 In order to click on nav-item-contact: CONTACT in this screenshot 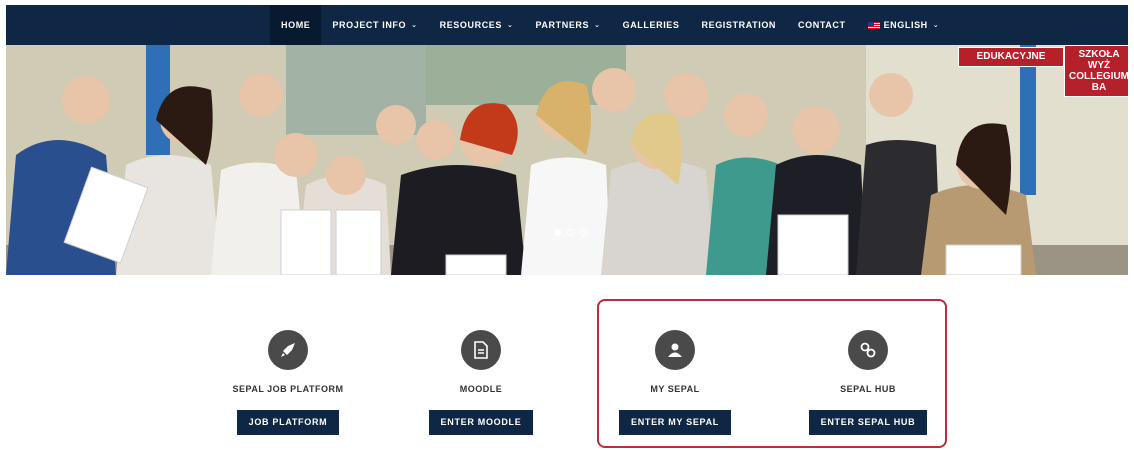, I will do `click(822, 25)`.